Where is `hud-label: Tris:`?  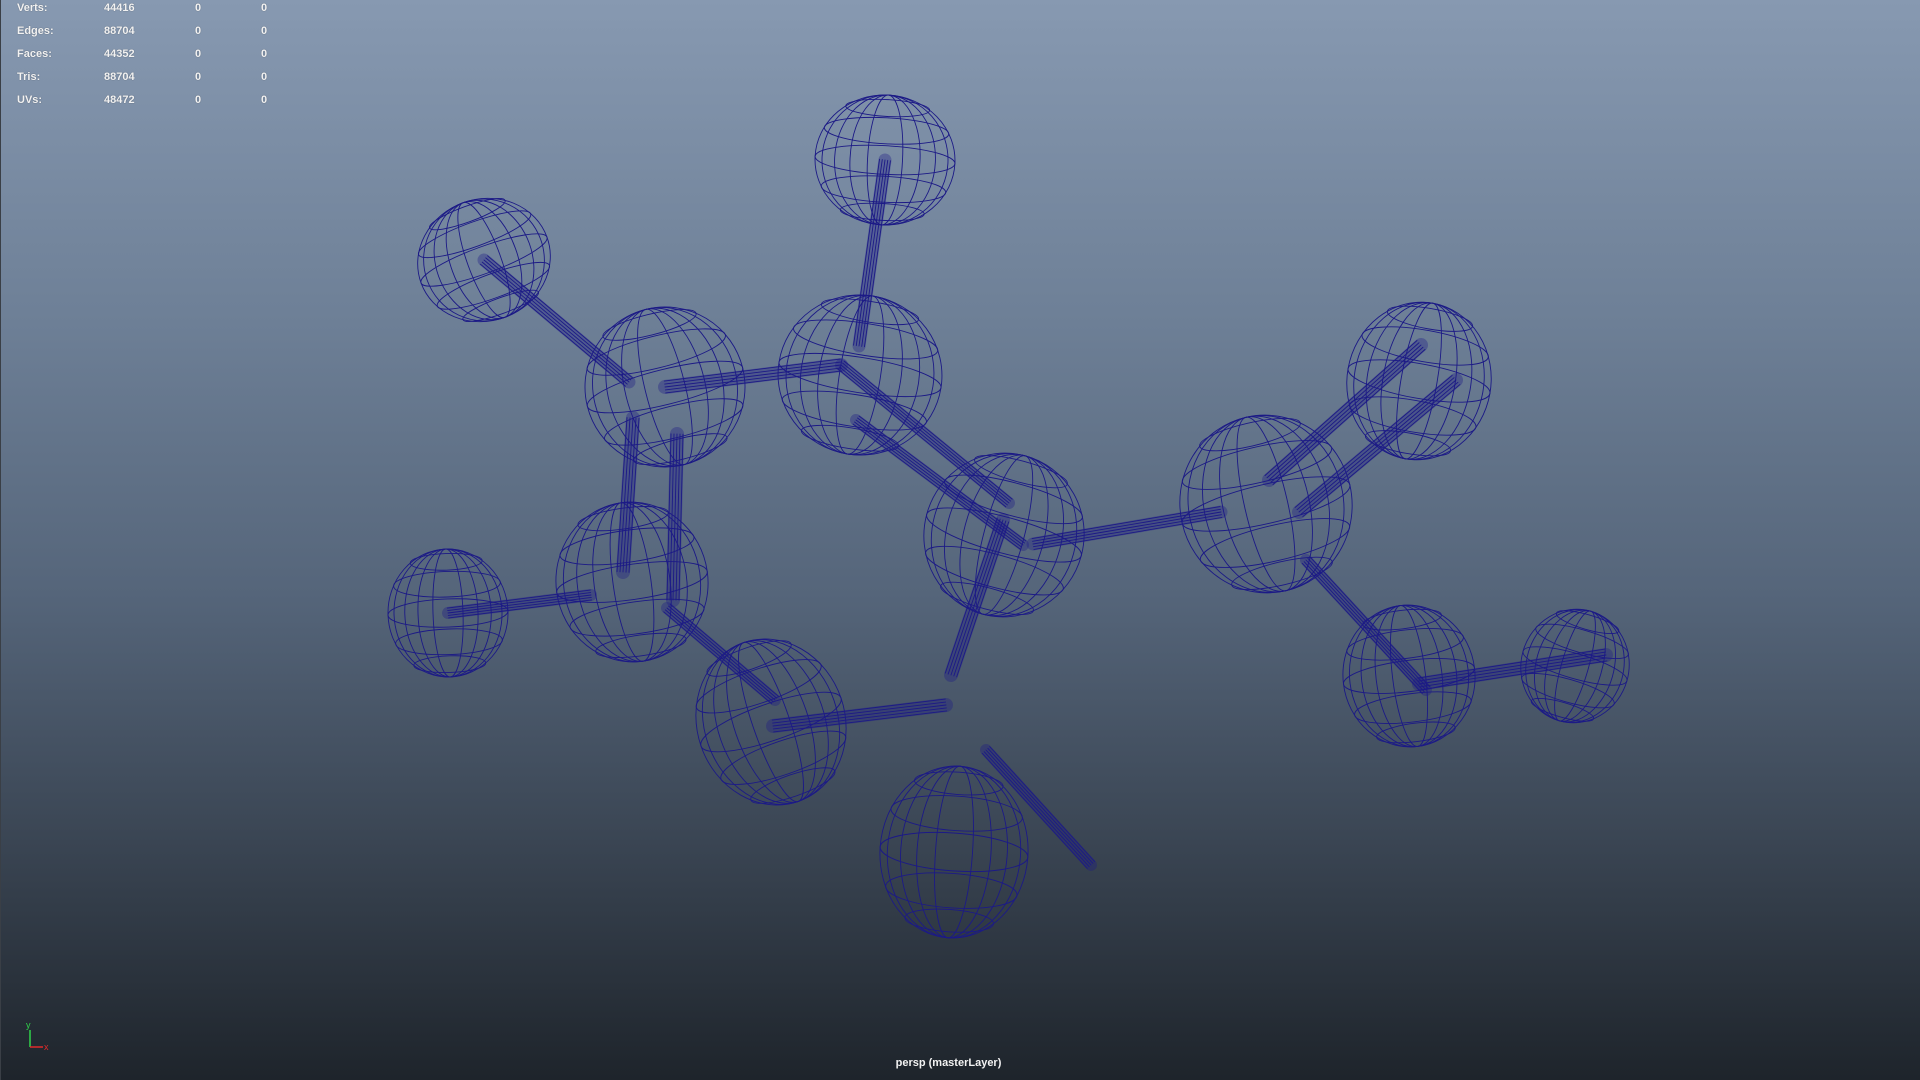 hud-label: Tris: is located at coordinates (29, 77).